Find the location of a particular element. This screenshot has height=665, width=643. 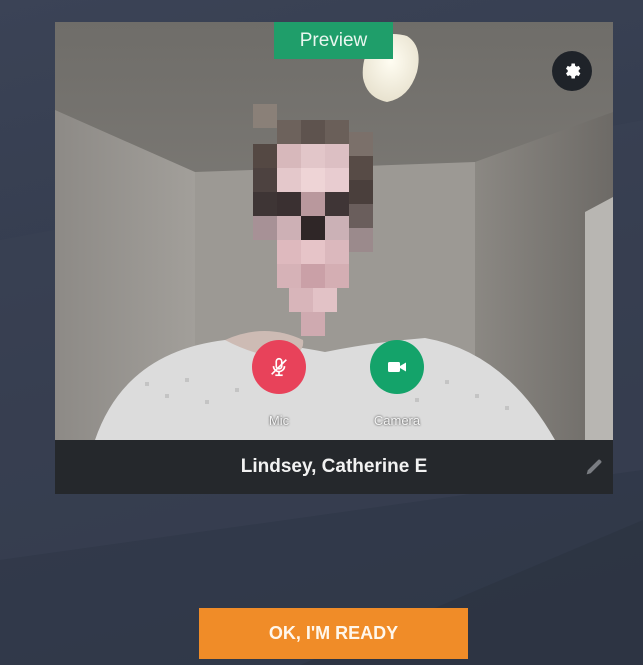

settings-button is located at coordinates (572, 71).